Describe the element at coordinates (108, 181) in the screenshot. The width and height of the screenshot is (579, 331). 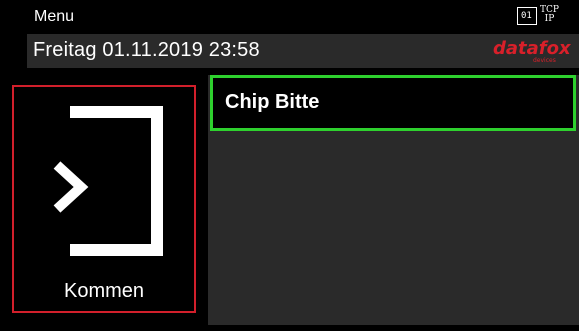
I see `login-arrow-icon` at that location.